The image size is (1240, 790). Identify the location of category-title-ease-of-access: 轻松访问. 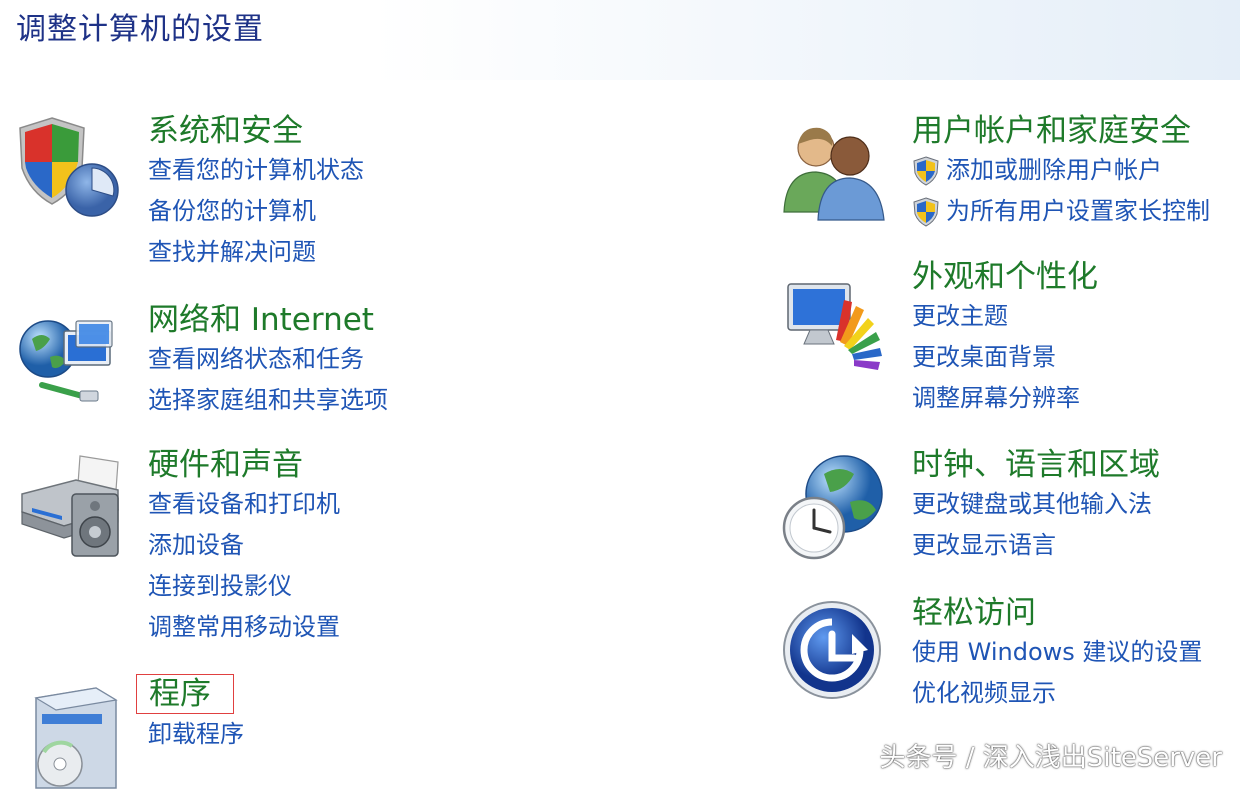
(1057, 613).